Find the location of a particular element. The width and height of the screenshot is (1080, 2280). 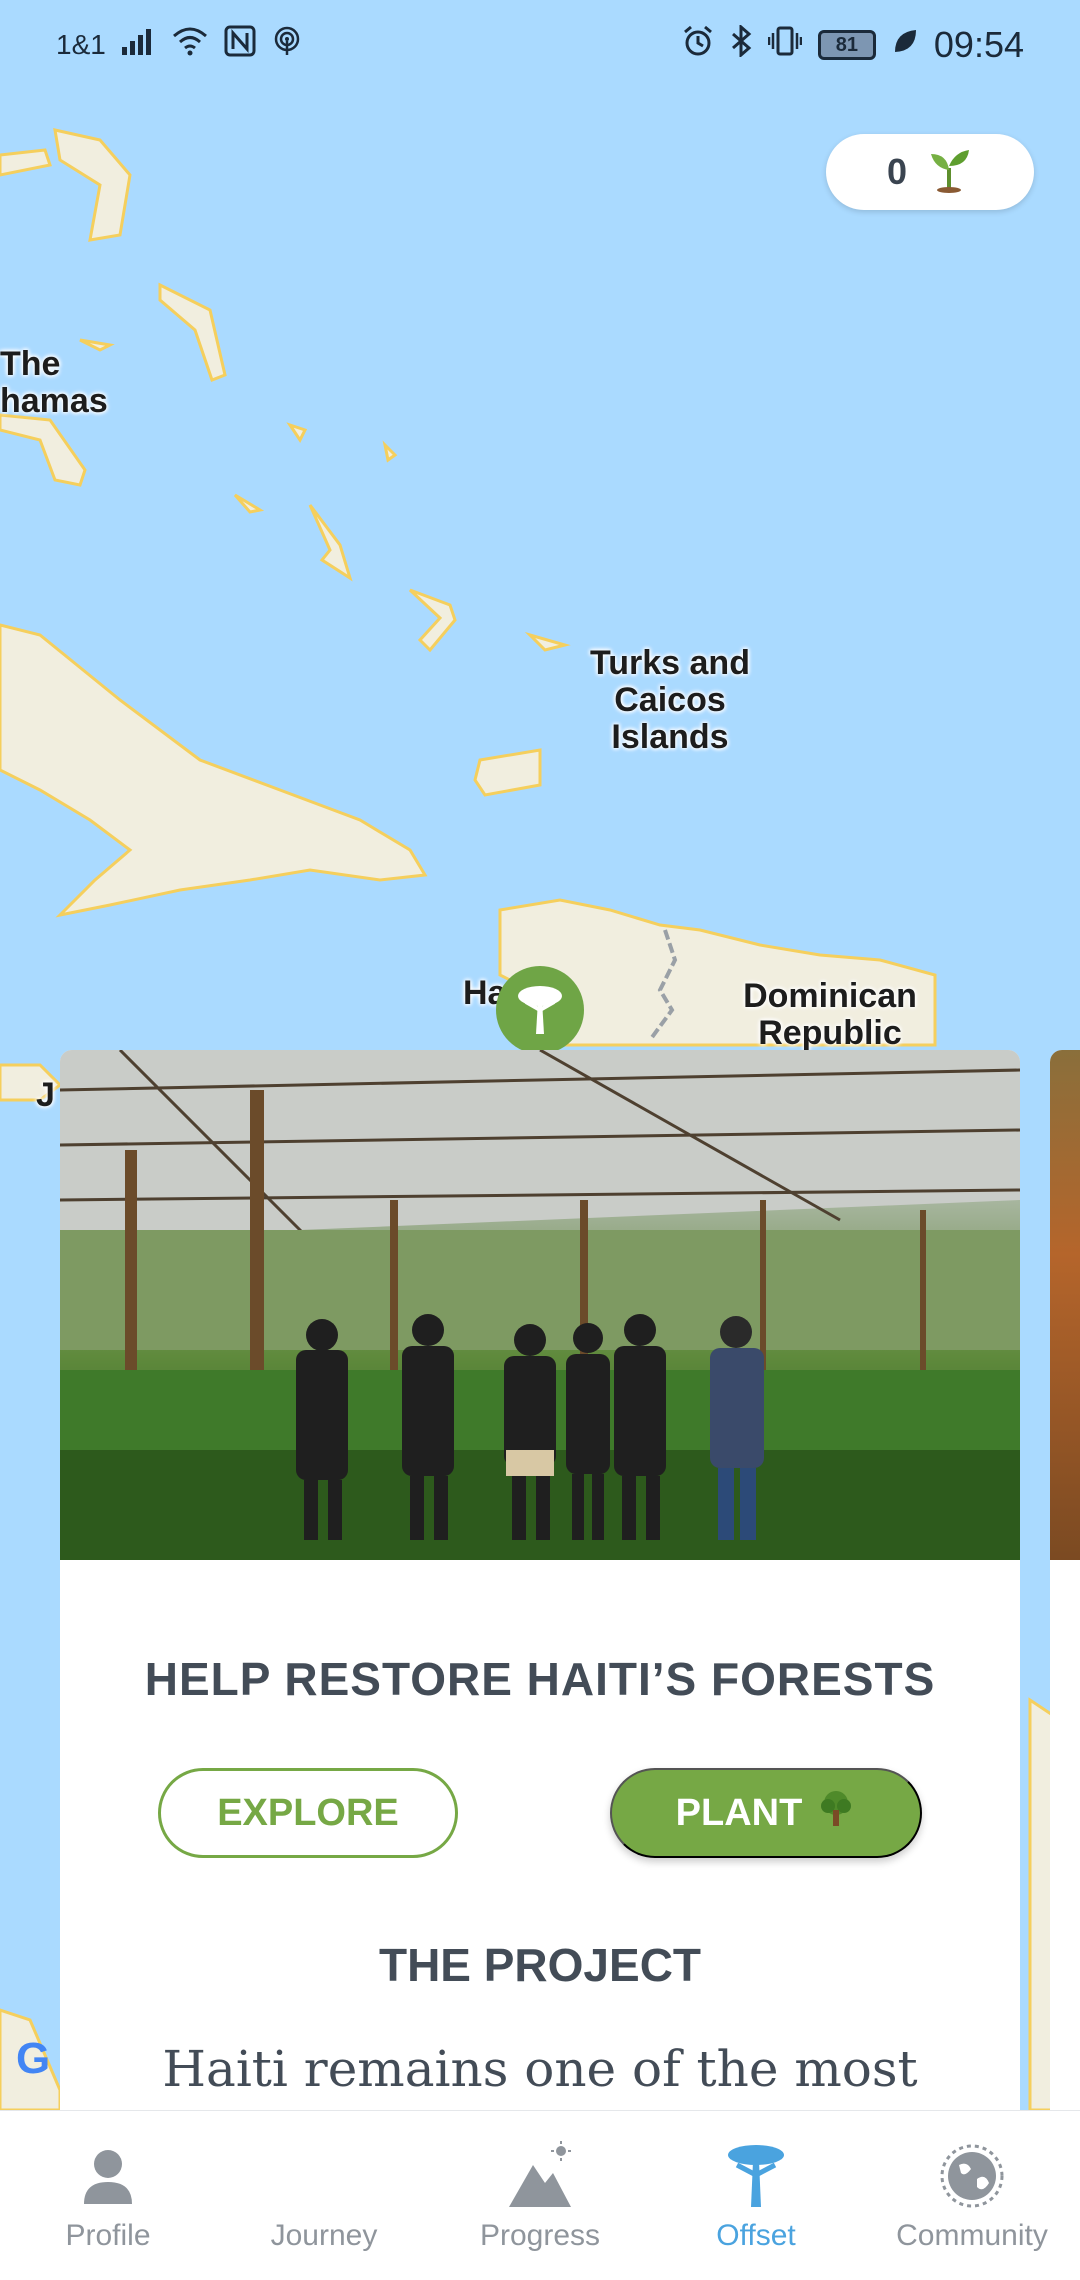

plant-button: PLANT is located at coordinates (766, 1813).